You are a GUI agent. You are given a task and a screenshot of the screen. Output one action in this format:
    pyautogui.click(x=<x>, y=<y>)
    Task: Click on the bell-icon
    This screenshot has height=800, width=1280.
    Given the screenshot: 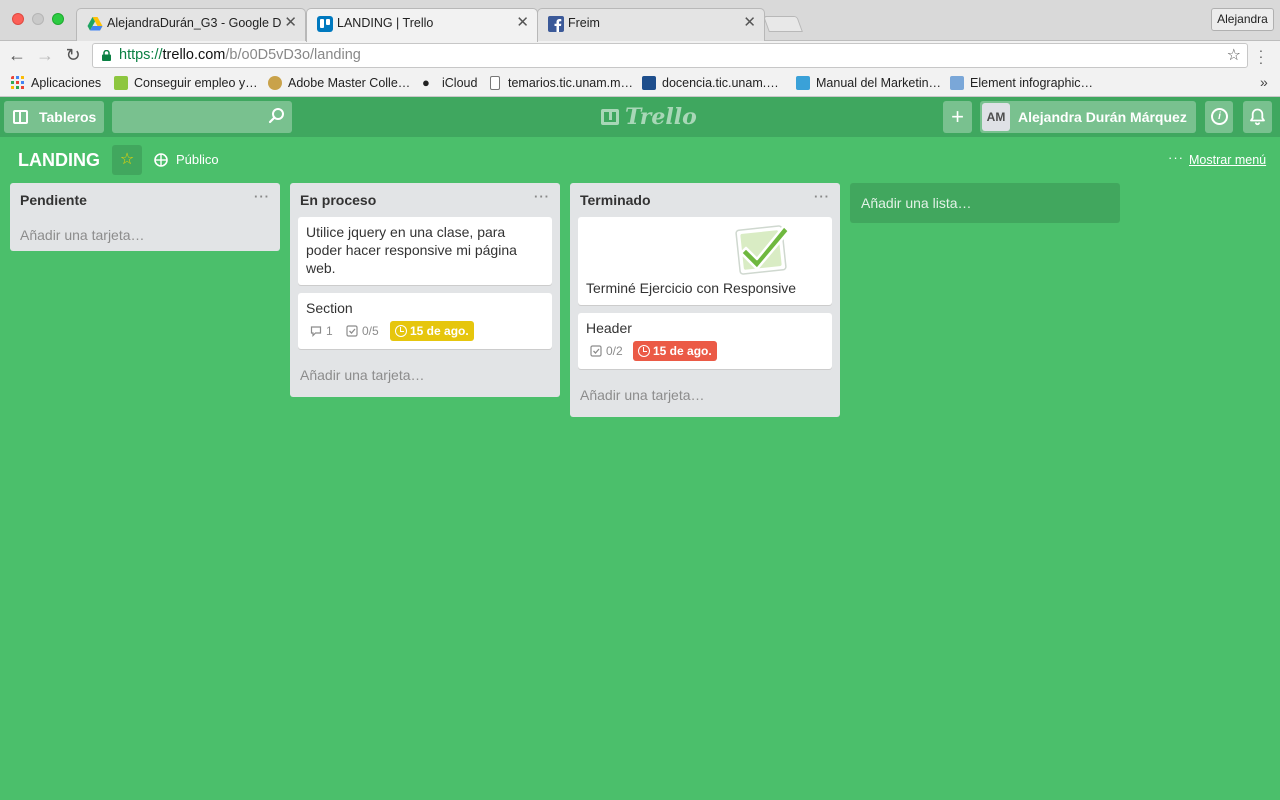 What is the action you would take?
    pyautogui.click(x=1257, y=117)
    